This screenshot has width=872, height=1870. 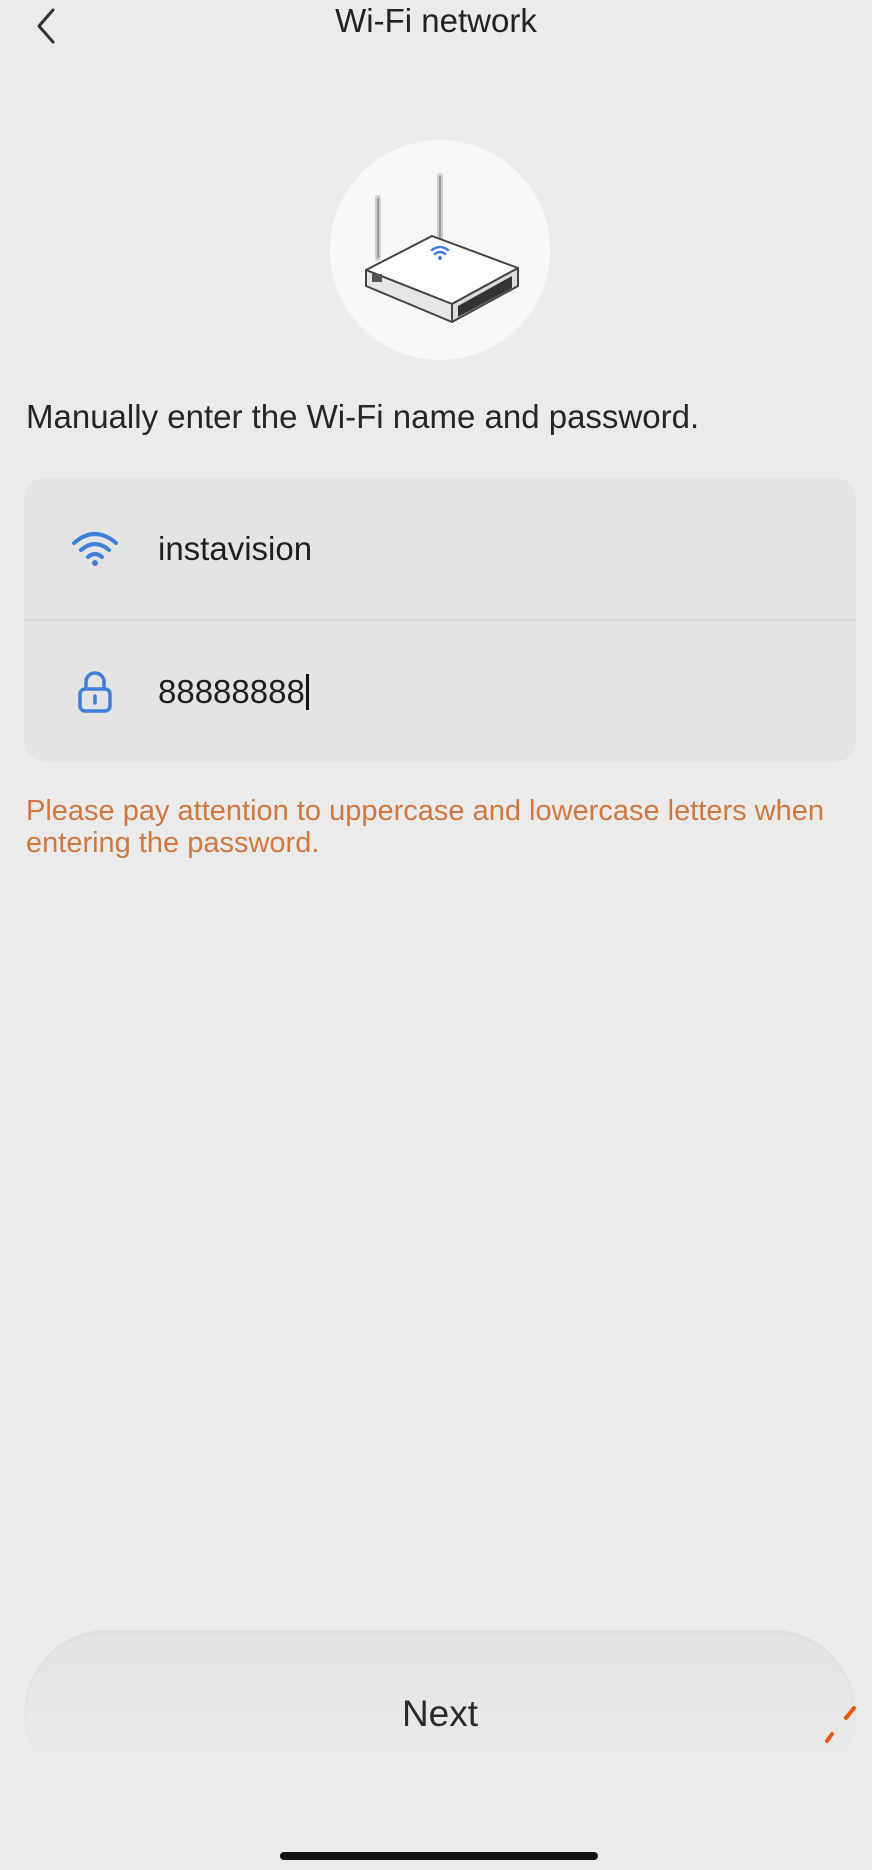 I want to click on top-bar: Wi-Fi network, so click(x=436, y=24).